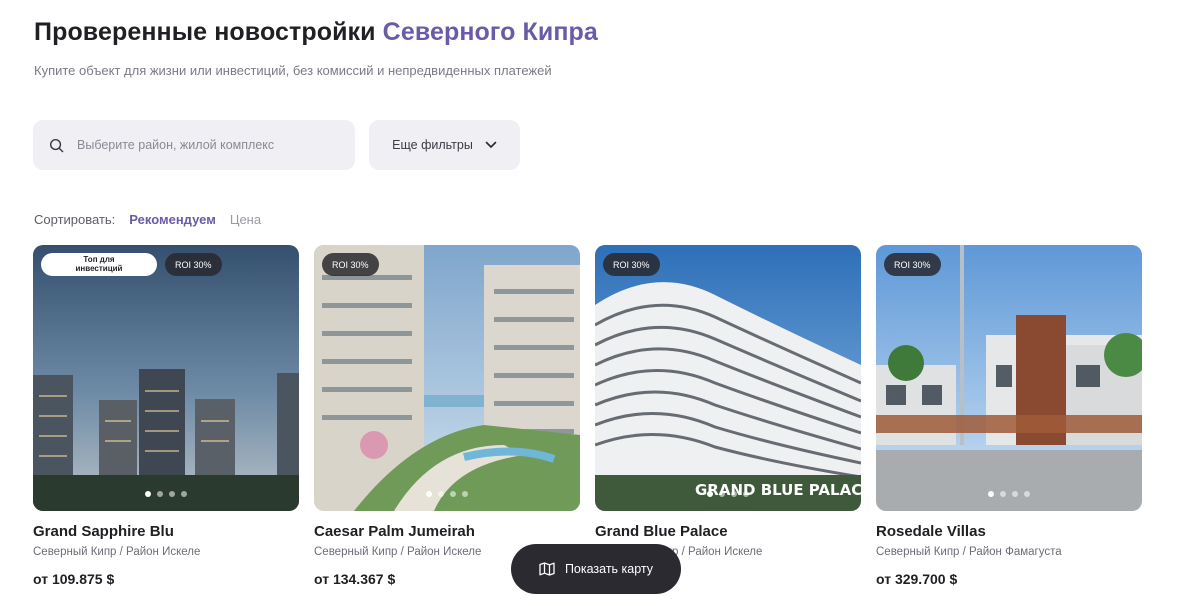  Describe the element at coordinates (74, 579) in the screenshot. I see `listing-price: от 109.875 $` at that location.